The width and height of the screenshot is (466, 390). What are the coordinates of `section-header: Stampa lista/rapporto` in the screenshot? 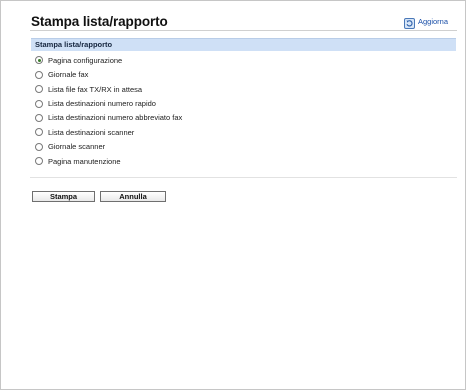 It's located at (243, 44).